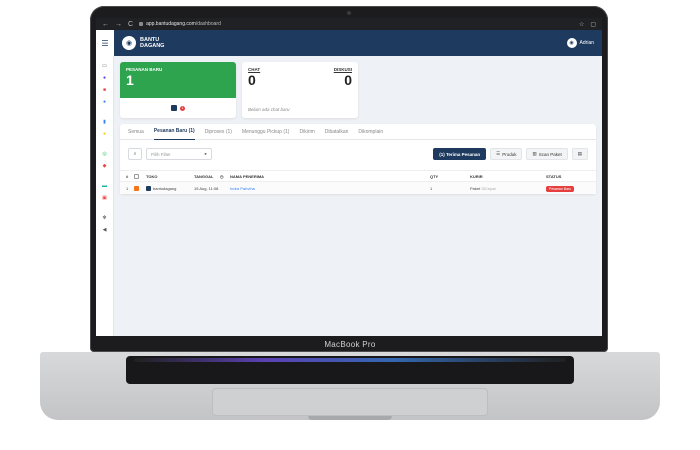 This screenshot has height=450, width=700. I want to click on row-kurir: Paket SiCepat, so click(508, 188).